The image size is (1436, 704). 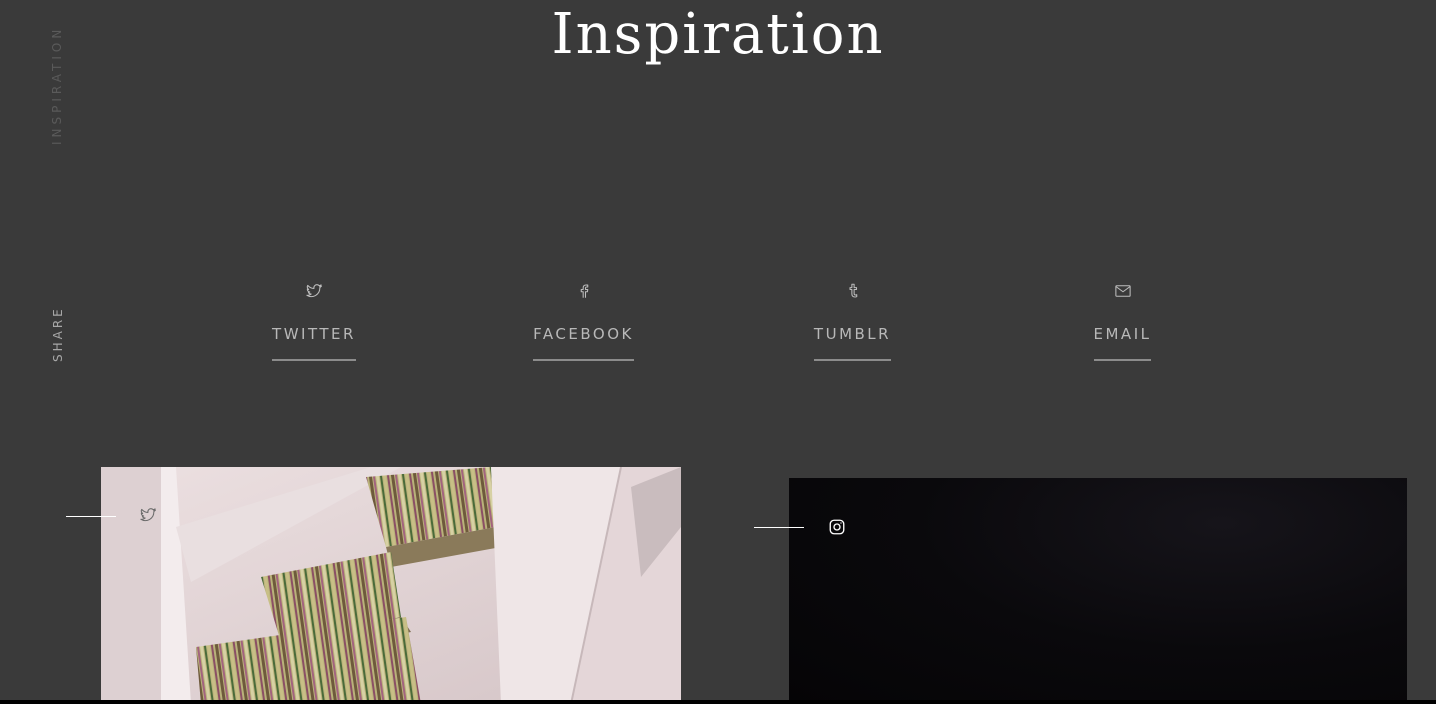 I want to click on side-share-label: SHARE, so click(x=58, y=334).